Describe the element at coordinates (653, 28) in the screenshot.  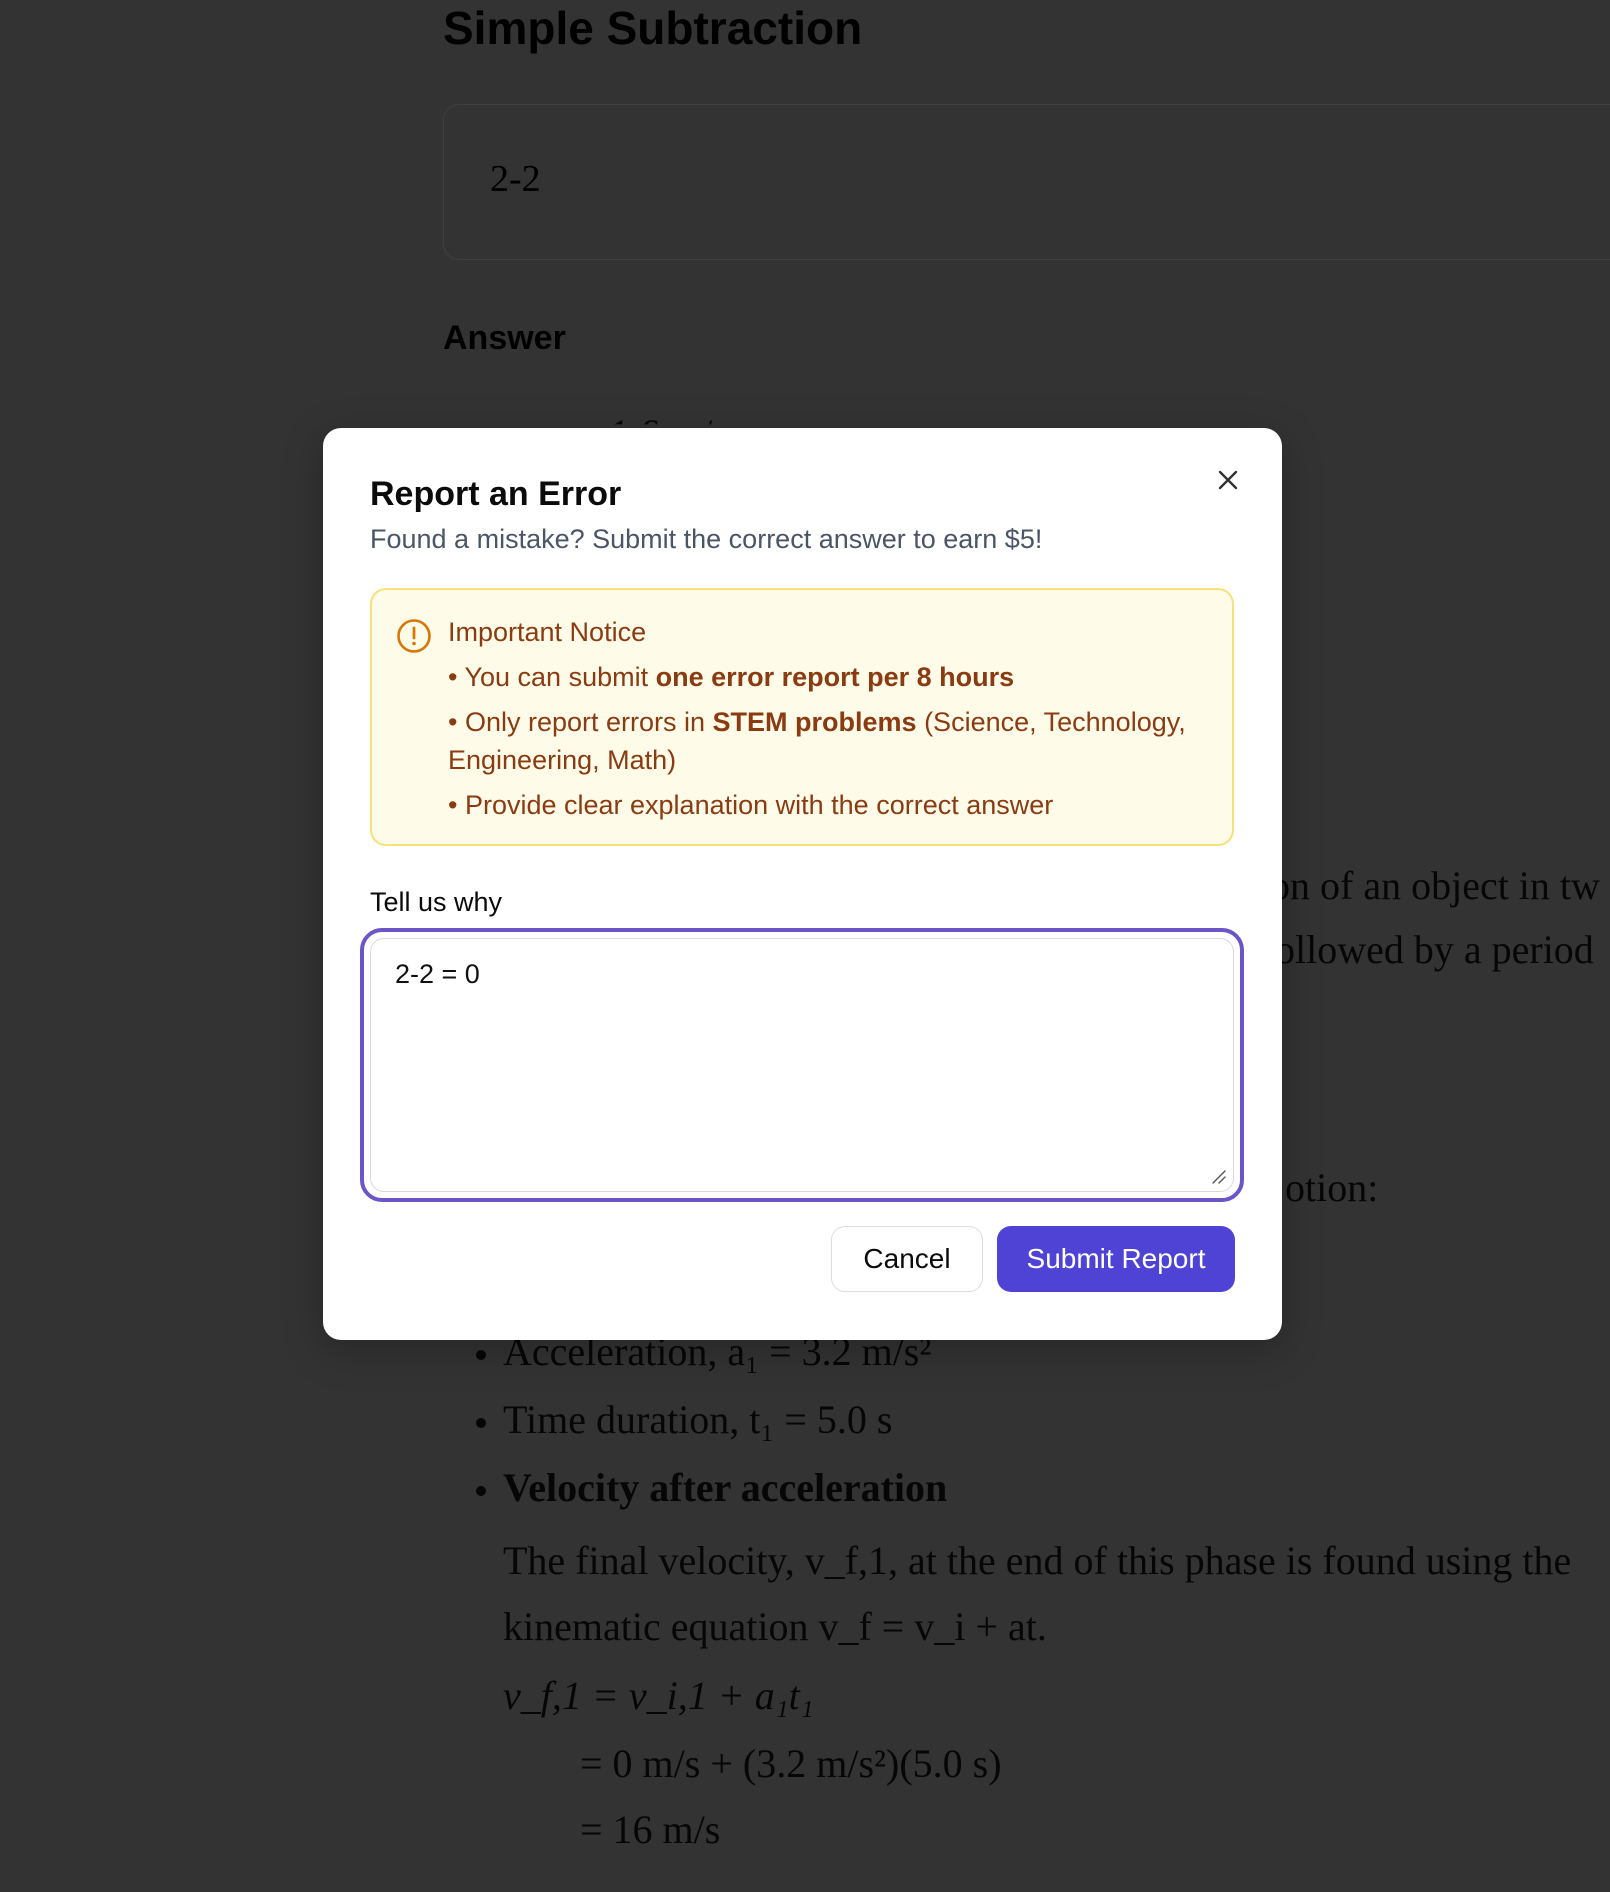
I see `page-title: Simple Subtraction` at that location.